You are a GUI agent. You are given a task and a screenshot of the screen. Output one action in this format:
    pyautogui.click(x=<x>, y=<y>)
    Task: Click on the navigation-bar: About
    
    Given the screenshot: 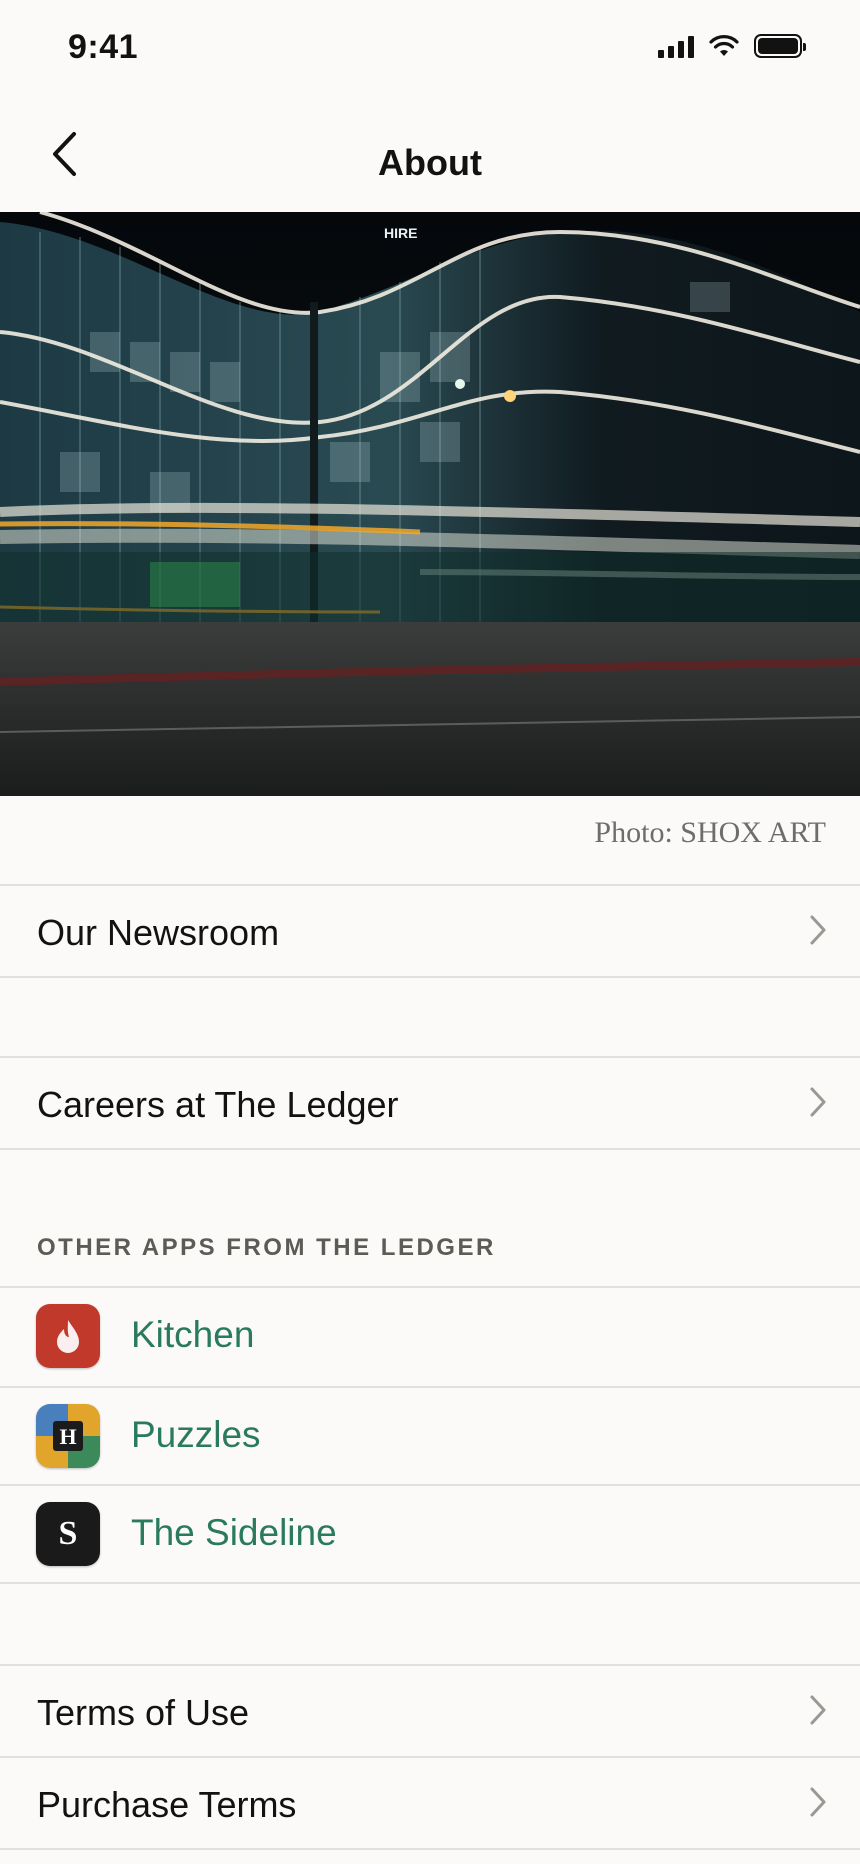 What is the action you would take?
    pyautogui.click(x=430, y=154)
    